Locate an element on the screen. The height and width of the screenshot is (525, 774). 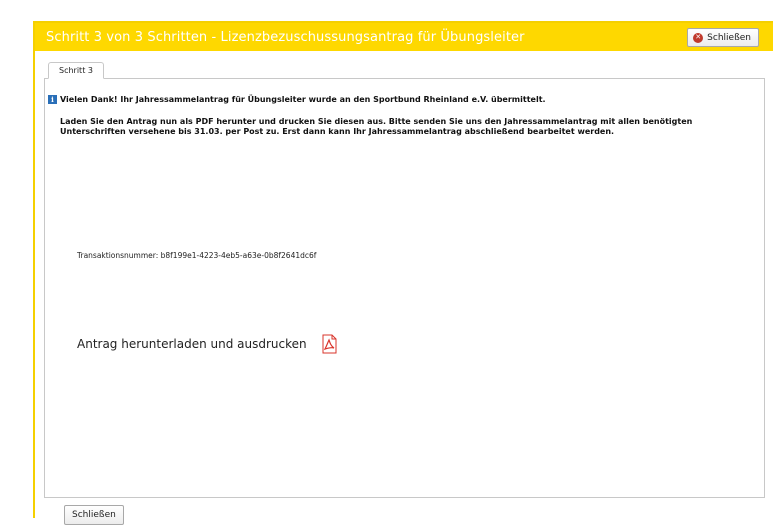
info-icon: i is located at coordinates (52, 99).